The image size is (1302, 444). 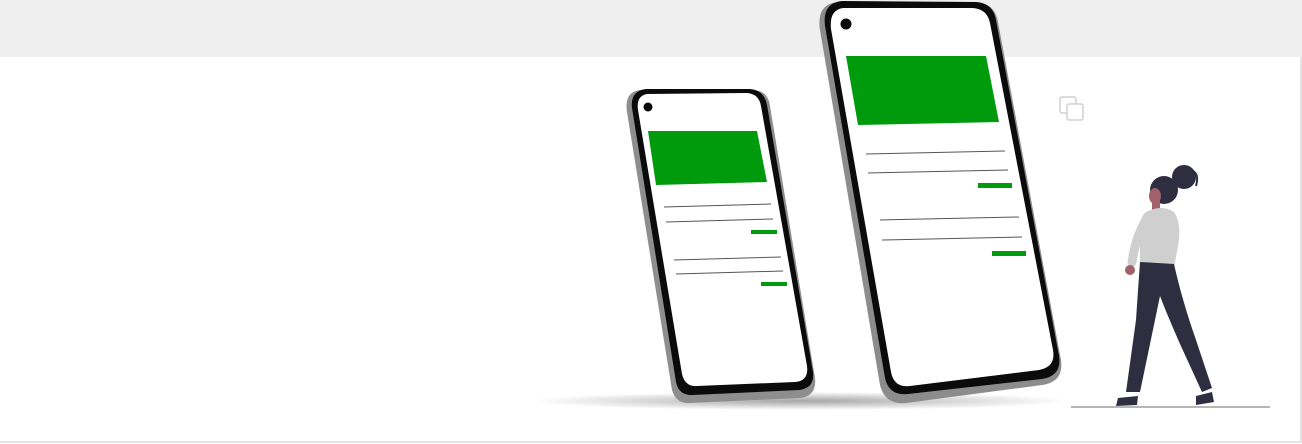 What do you see at coordinates (721, 246) in the screenshot?
I see `small-phone` at bounding box center [721, 246].